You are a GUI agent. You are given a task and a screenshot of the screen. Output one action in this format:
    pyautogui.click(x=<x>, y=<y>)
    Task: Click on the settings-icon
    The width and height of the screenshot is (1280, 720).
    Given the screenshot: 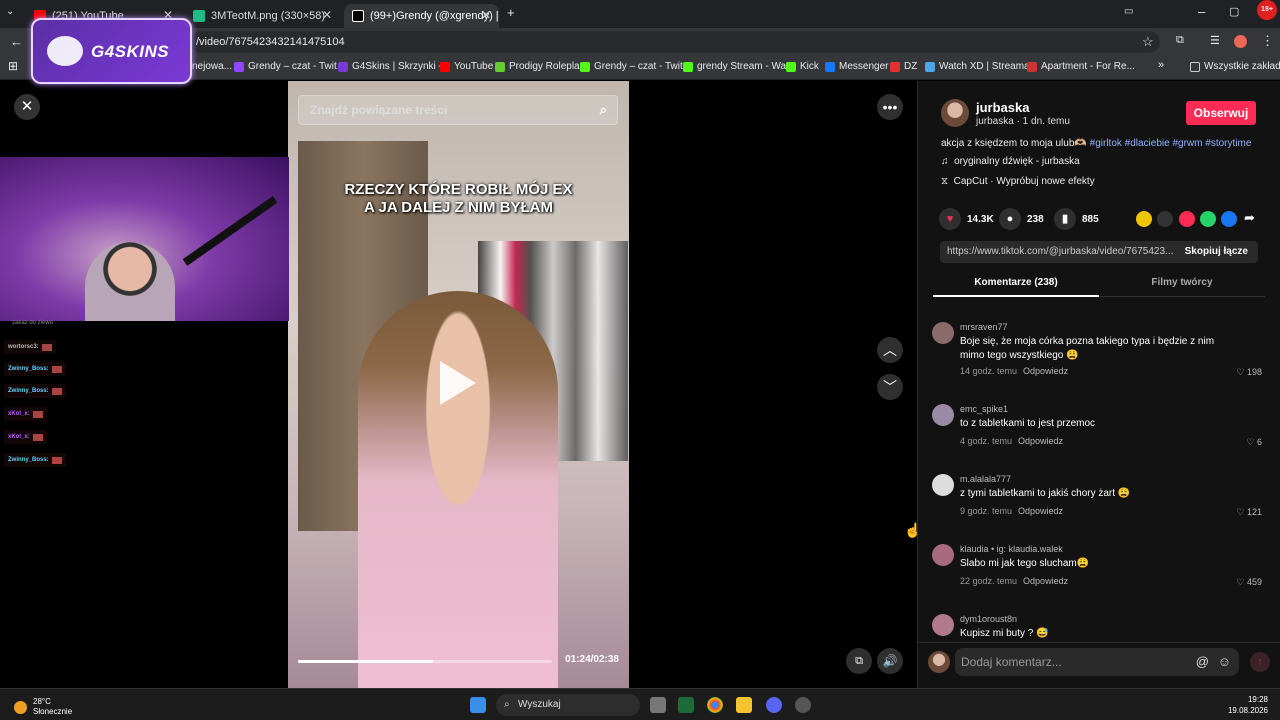 What is the action you would take?
    pyautogui.click(x=803, y=705)
    